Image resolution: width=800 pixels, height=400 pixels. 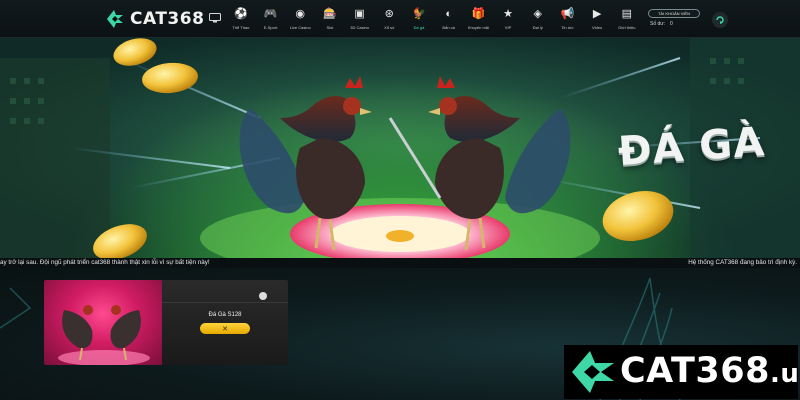 What do you see at coordinates (241, 21) in the screenshot?
I see `nav-item: ⚽ Thể Thao` at bounding box center [241, 21].